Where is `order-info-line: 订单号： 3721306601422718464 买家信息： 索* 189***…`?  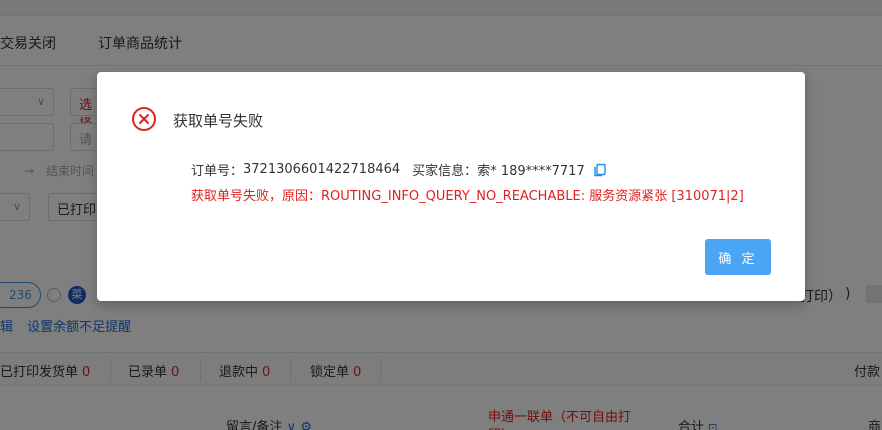 order-info-line: 订单号： 3721306601422718464 买家信息： 索* 189***… is located at coordinates (399, 169).